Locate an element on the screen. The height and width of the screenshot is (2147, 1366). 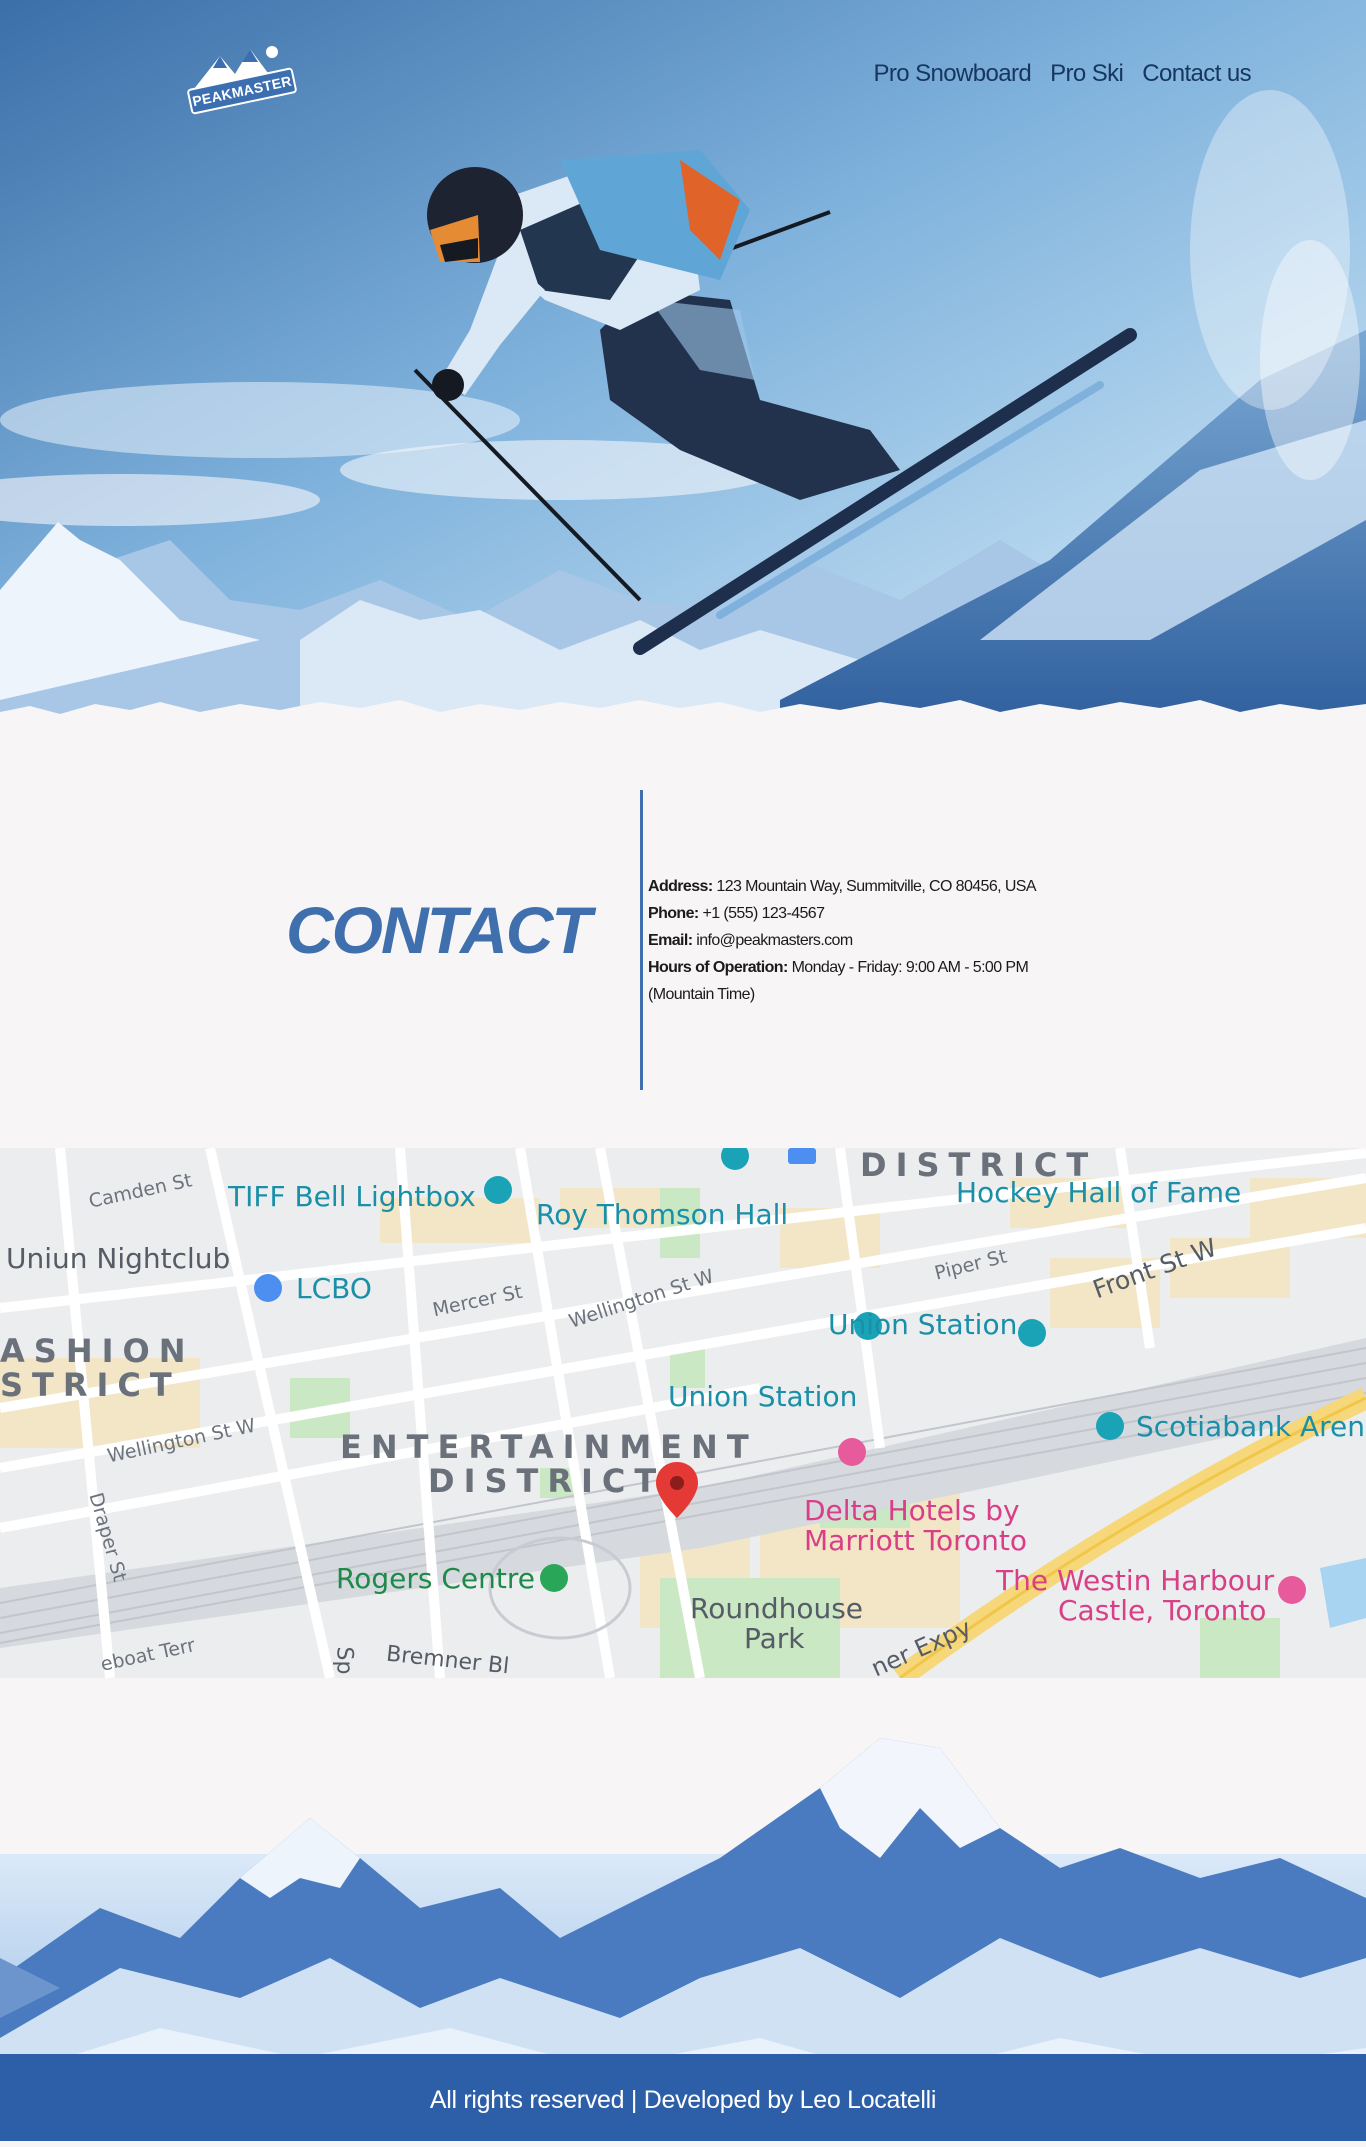
map-label-westin-2: Castle, Toronto is located at coordinates (1162, 1610).